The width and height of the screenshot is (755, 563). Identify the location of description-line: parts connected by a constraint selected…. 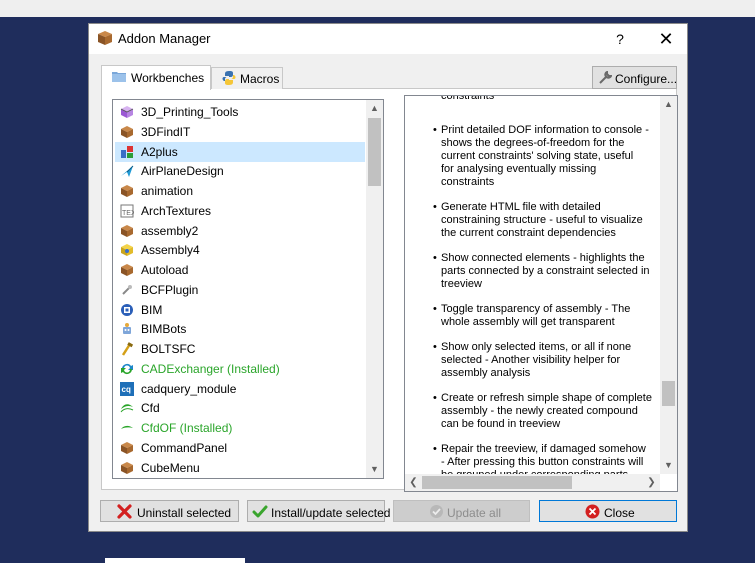
(545, 271).